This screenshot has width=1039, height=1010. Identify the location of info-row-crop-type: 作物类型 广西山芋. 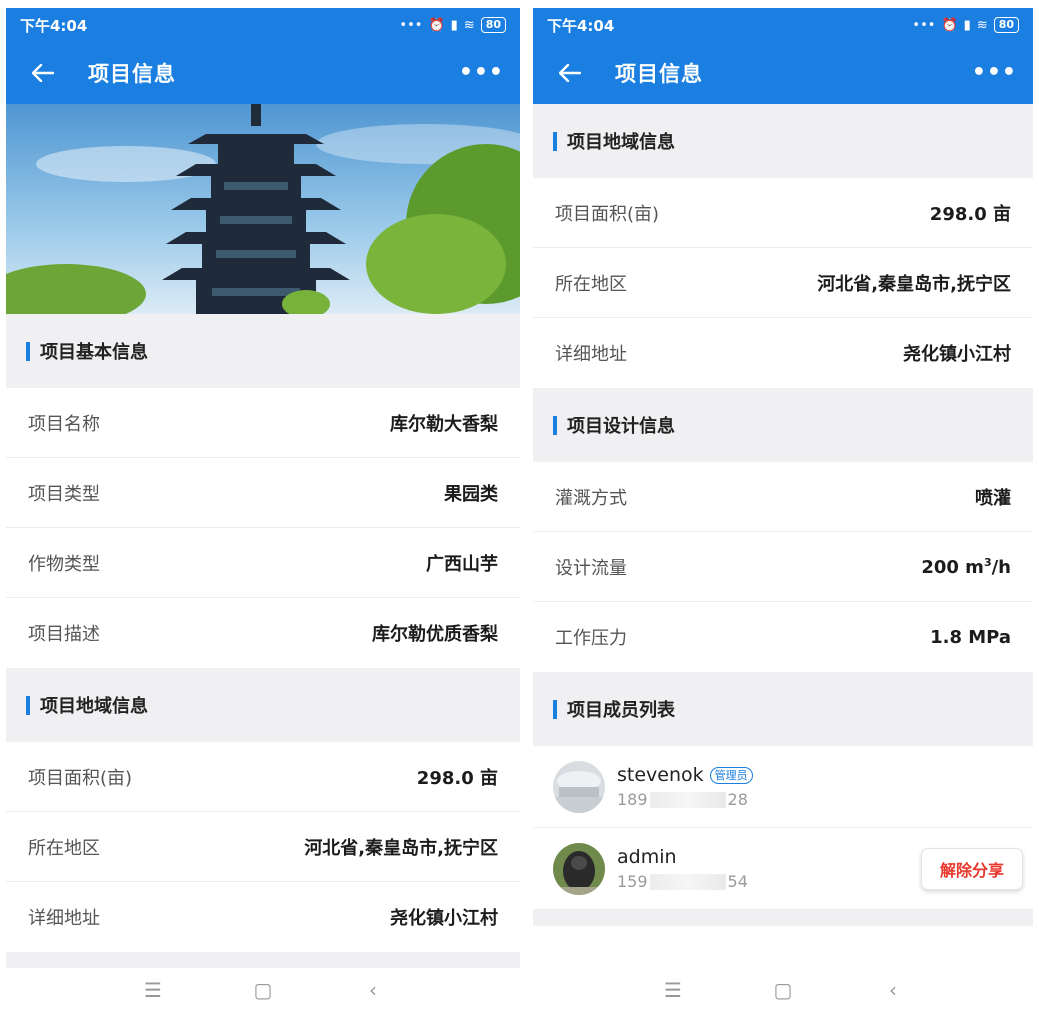
(263, 563).